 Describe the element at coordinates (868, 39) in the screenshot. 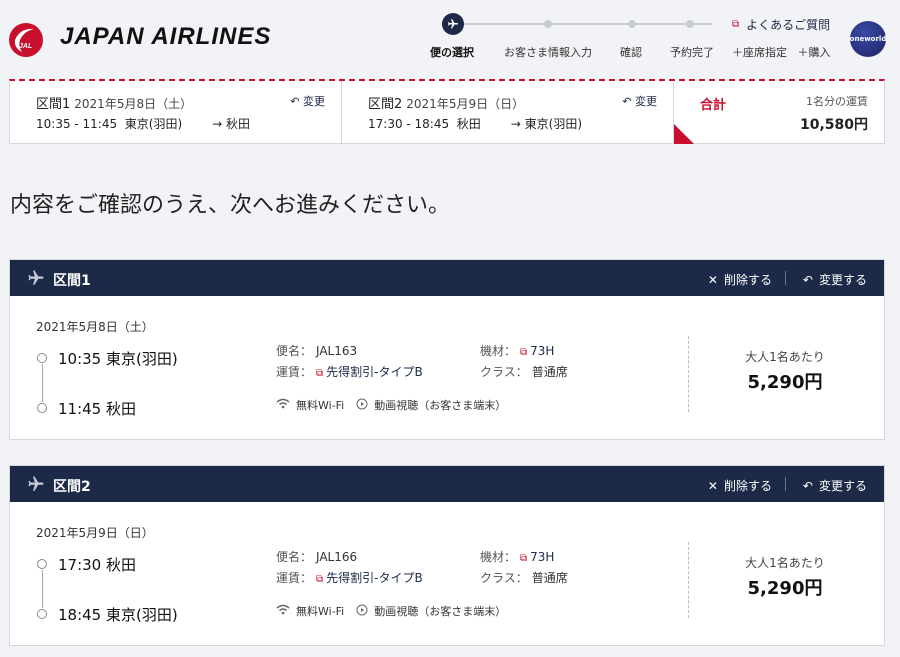

I see `oneworld-logo: oneworld` at that location.